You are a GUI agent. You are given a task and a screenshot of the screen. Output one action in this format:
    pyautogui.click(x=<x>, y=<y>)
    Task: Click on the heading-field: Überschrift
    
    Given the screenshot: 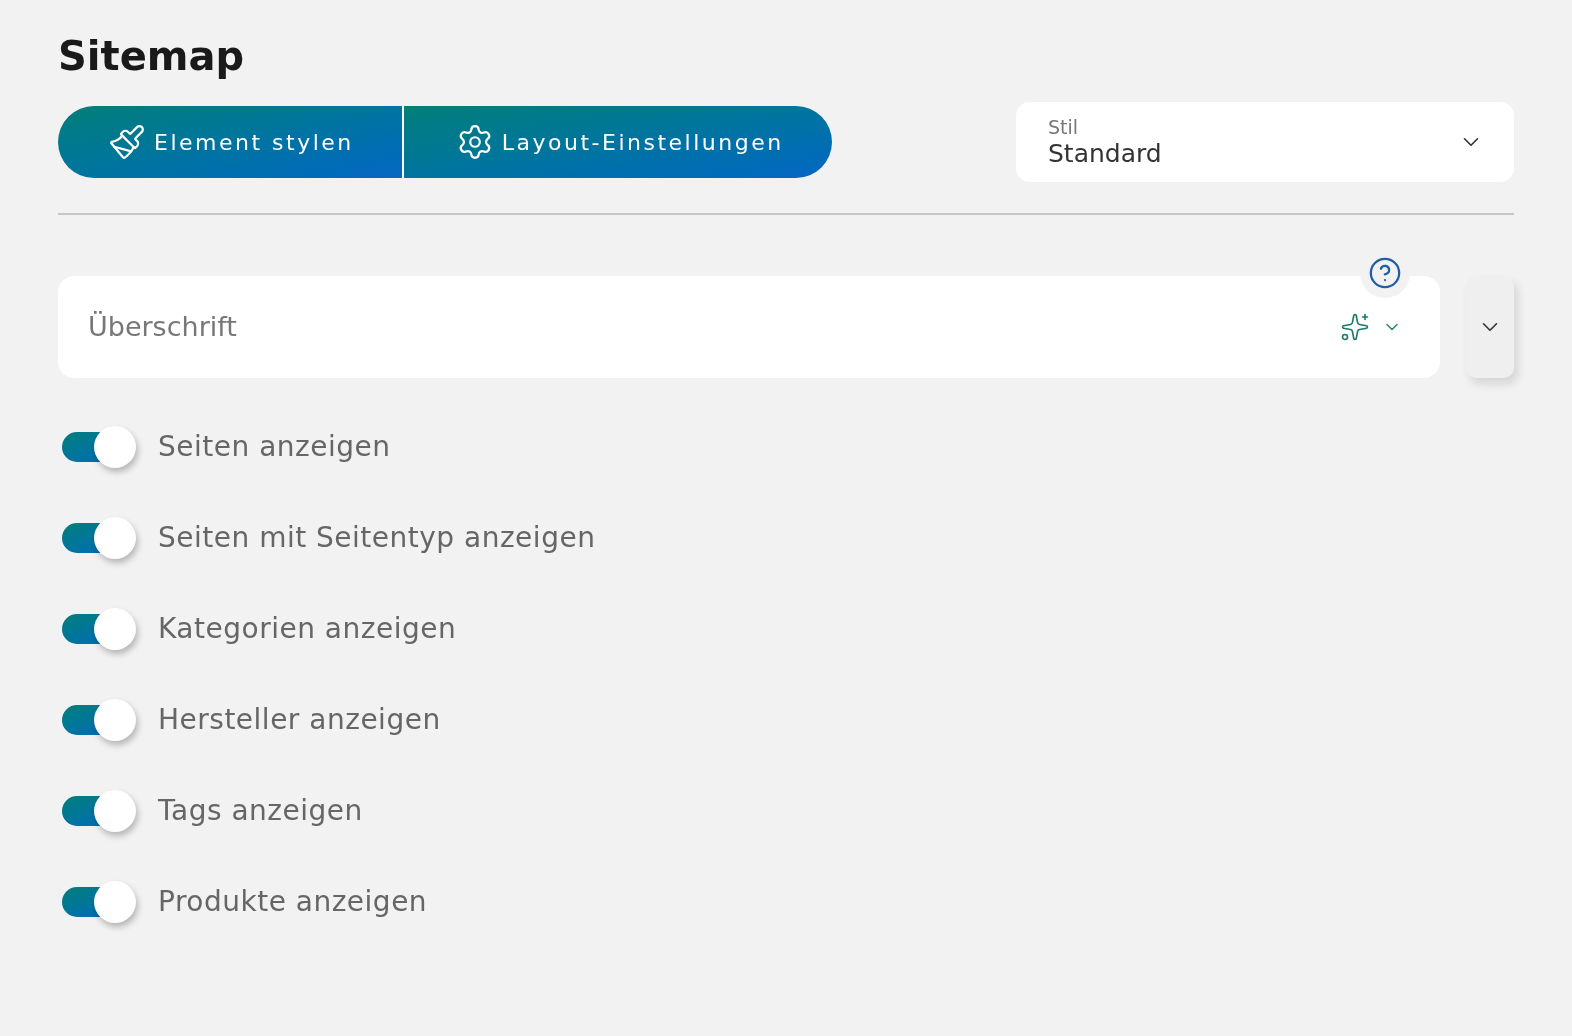 What is the action you would take?
    pyautogui.click(x=749, y=327)
    